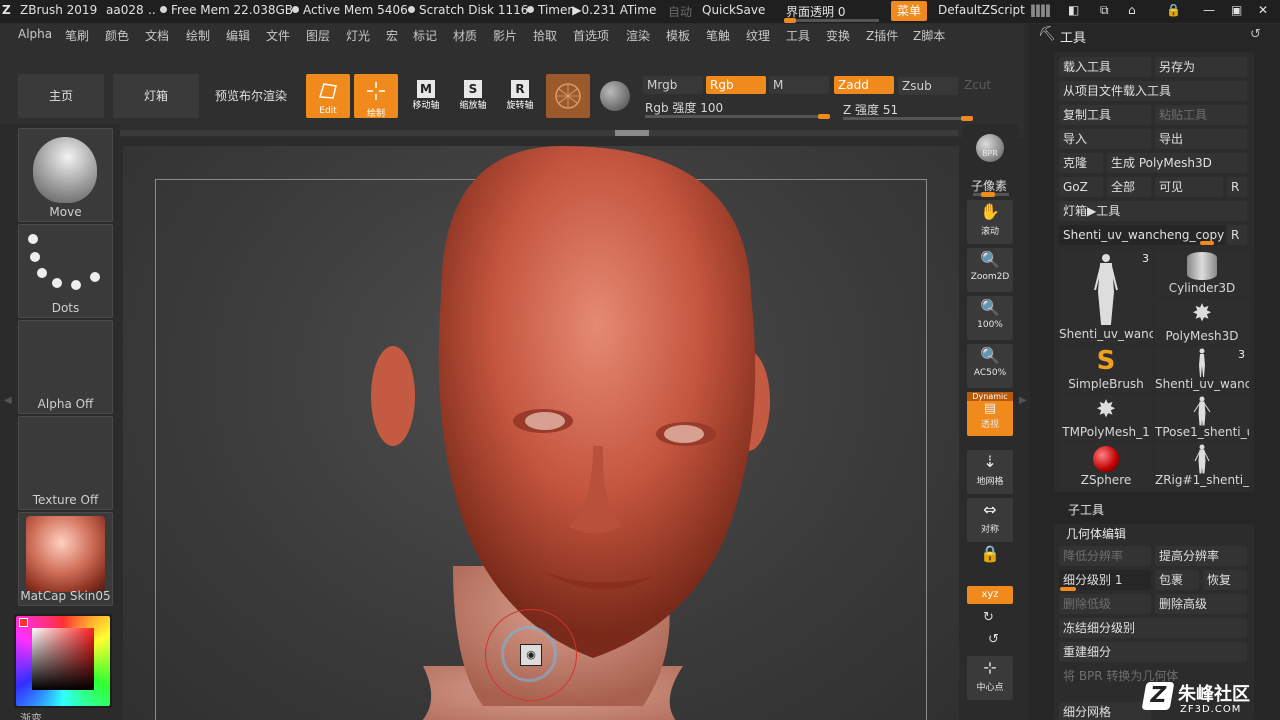 The height and width of the screenshot is (720, 1280). I want to click on quicksave-button: QuickSave, so click(733, 10).